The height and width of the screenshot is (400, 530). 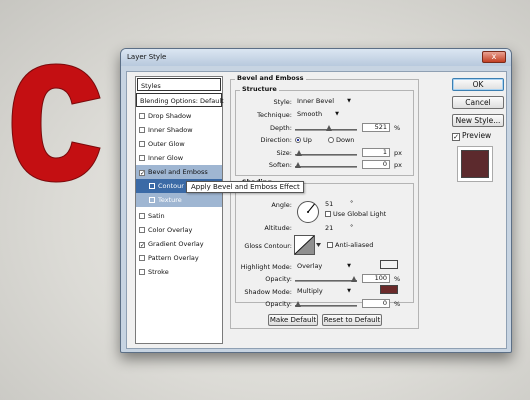 What do you see at coordinates (173, 258) in the screenshot?
I see `list-item-label: Pattern Overlay` at bounding box center [173, 258].